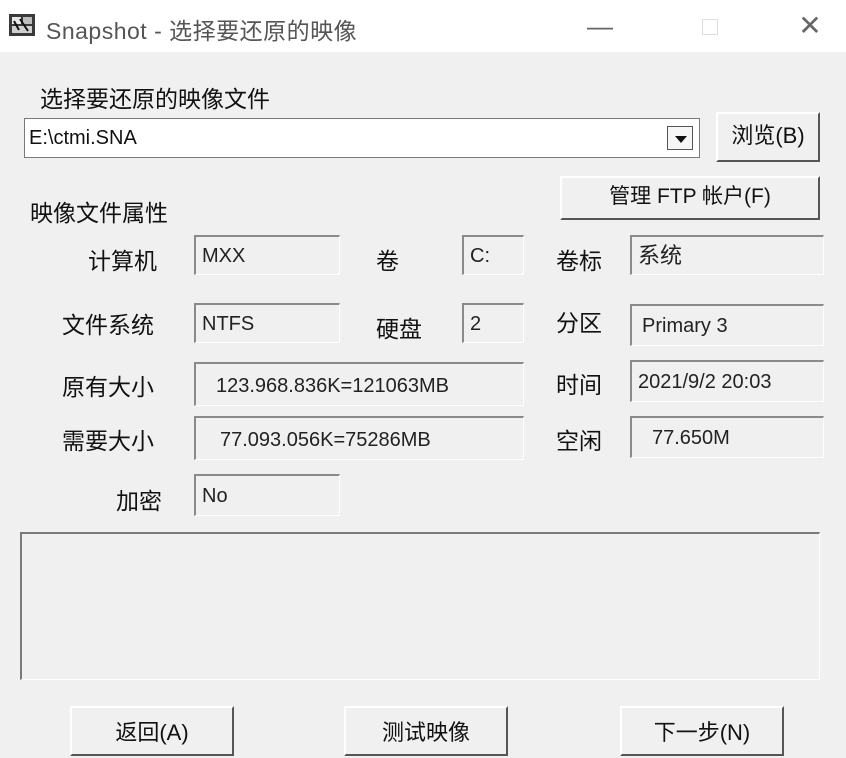 The image size is (846, 758). Describe the element at coordinates (810, 26) in the screenshot. I see `close-button: ✕` at that location.